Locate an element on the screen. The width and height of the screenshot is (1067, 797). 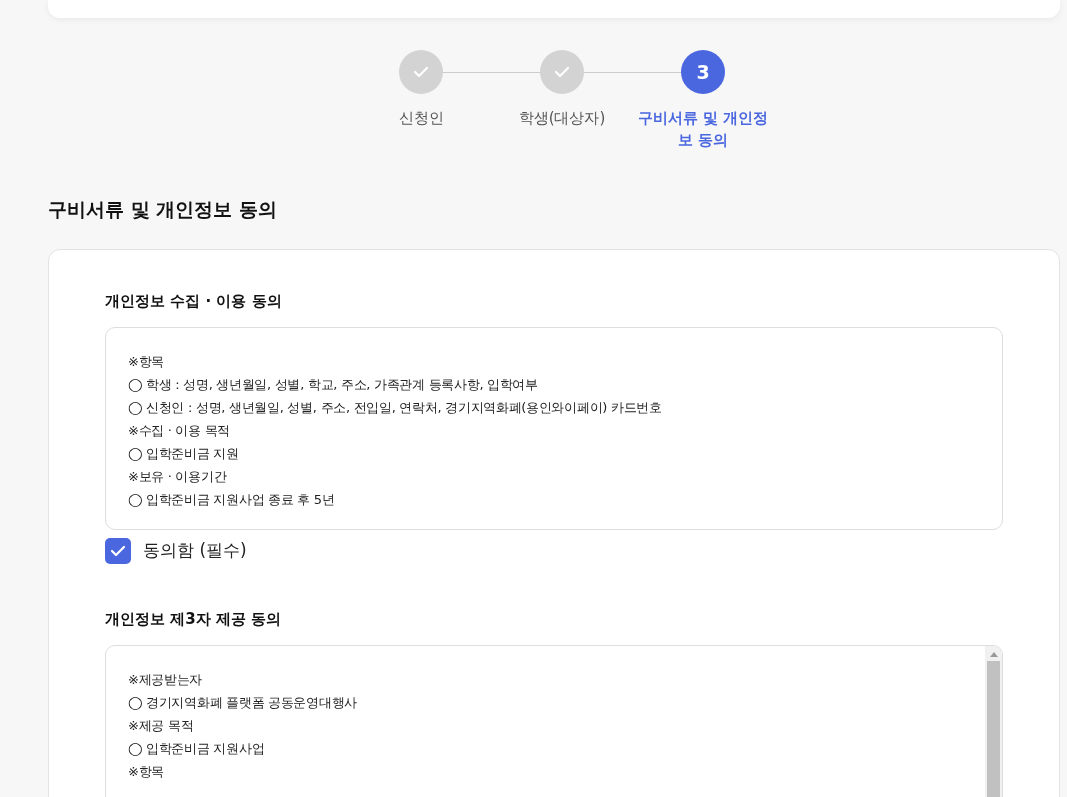
terms-line: ◯ 신청인 : 성명, 생년월일, 성별, 주소, 전입일, 연락처, 경기지역화폐(용인와이페이) 카드번호 is located at coordinates (395, 408).